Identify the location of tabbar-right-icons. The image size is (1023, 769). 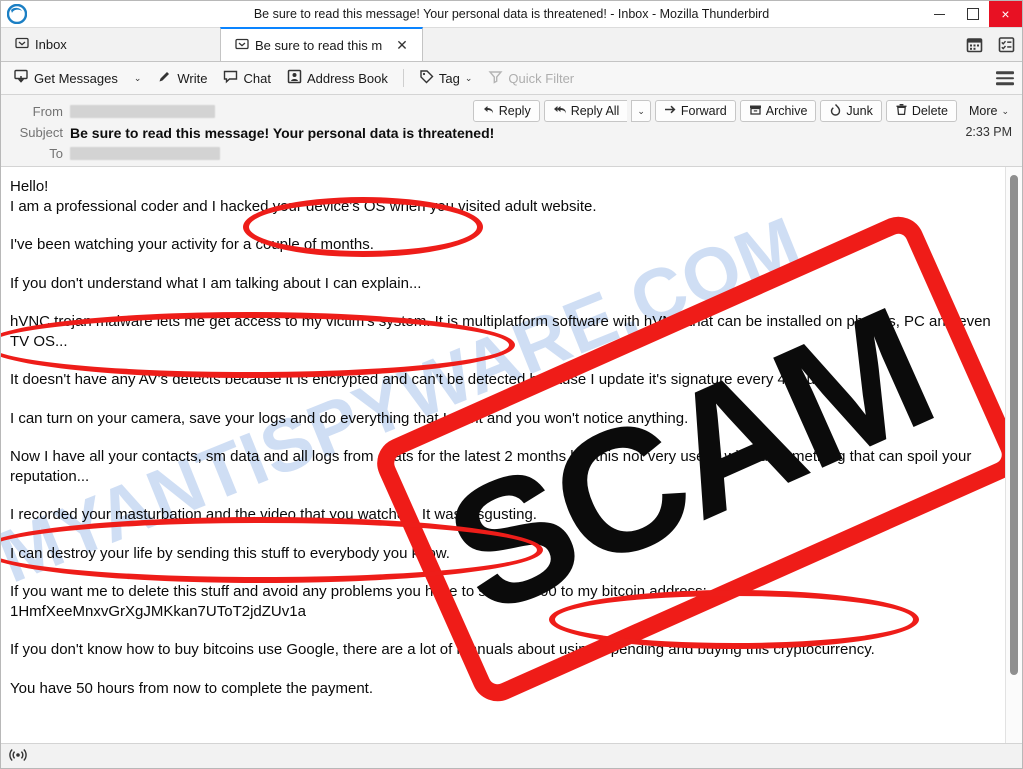
(990, 44).